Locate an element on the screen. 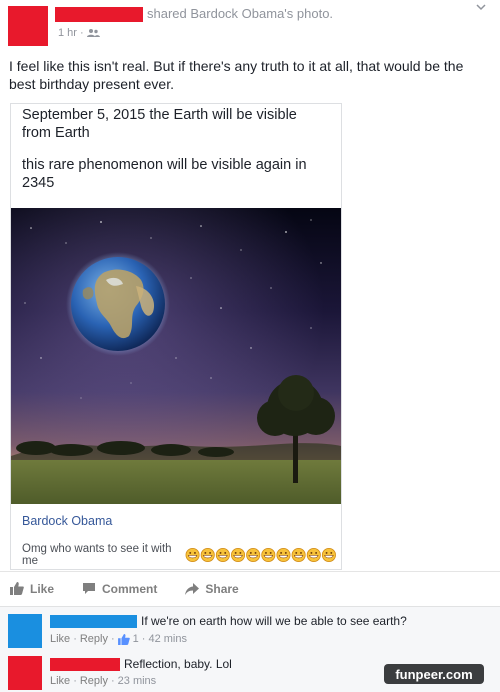  post-meta: 1 hr · is located at coordinates (79, 33).